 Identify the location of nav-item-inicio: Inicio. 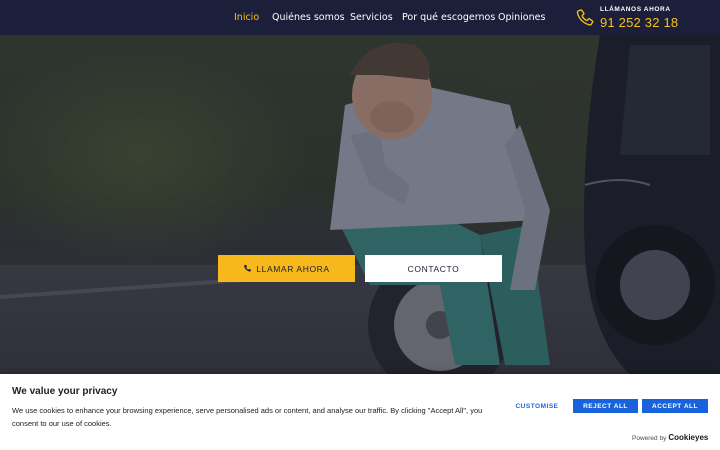
(246, 17).